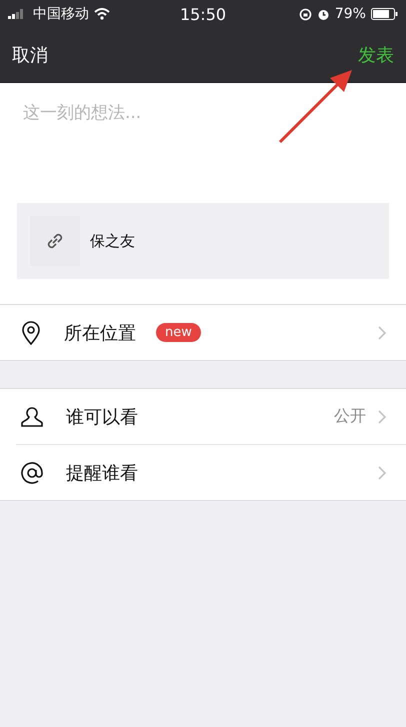  What do you see at coordinates (178, 332) in the screenshot?
I see `new-badge: new` at bounding box center [178, 332].